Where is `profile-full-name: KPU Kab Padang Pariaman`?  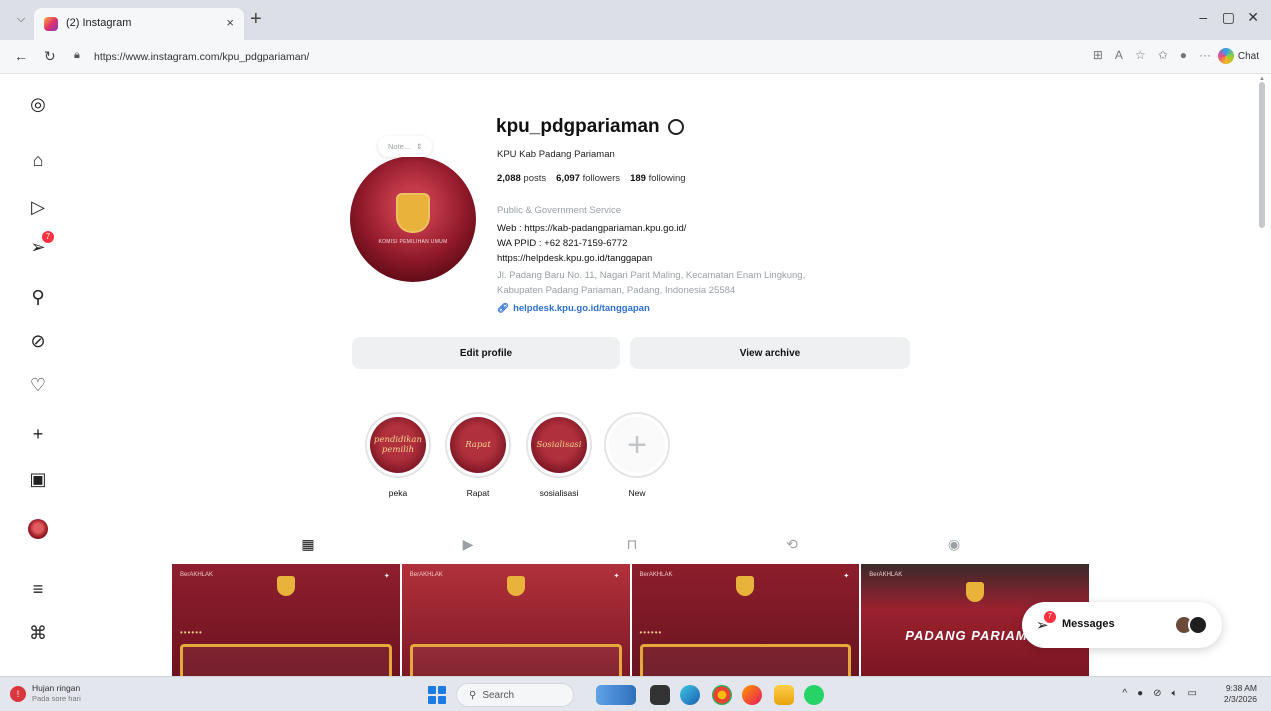
profile-full-name: KPU Kab Padang Pariaman is located at coordinates (556, 154).